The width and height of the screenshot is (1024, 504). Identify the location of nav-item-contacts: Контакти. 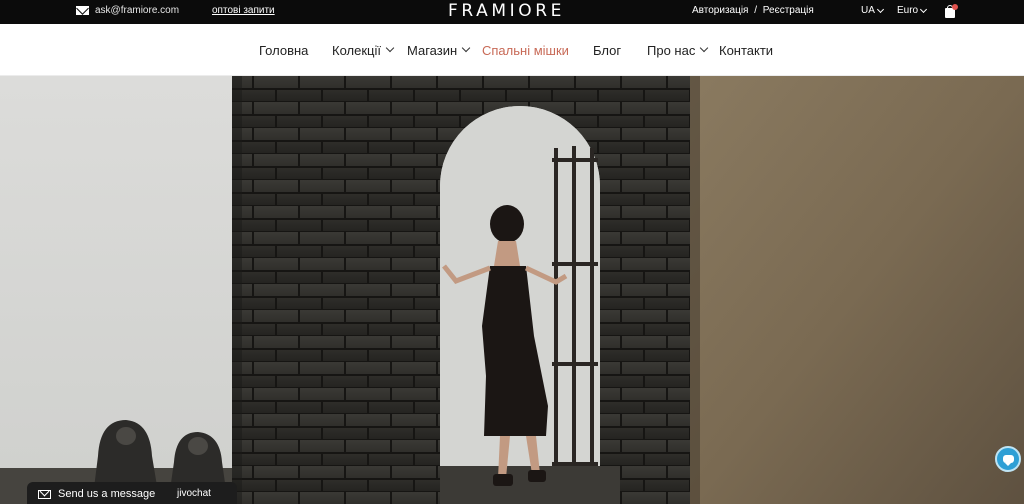
(746, 50).